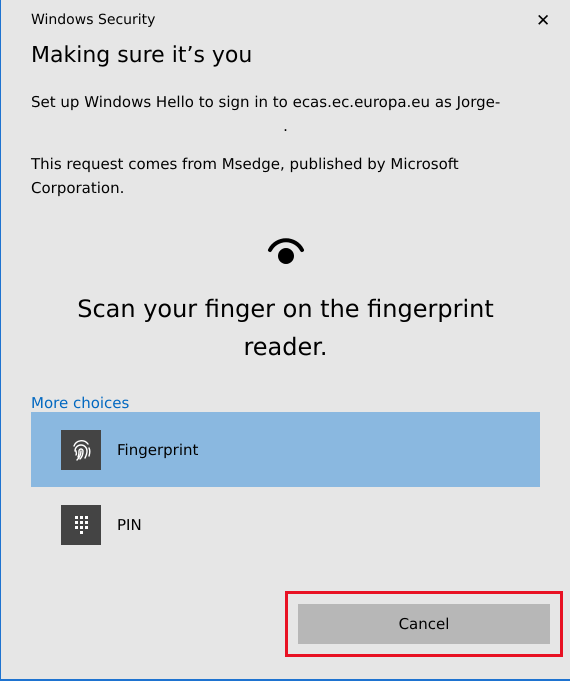 This screenshot has height=681, width=570. Describe the element at coordinates (285, 126) in the screenshot. I see `message-text: .` at that location.